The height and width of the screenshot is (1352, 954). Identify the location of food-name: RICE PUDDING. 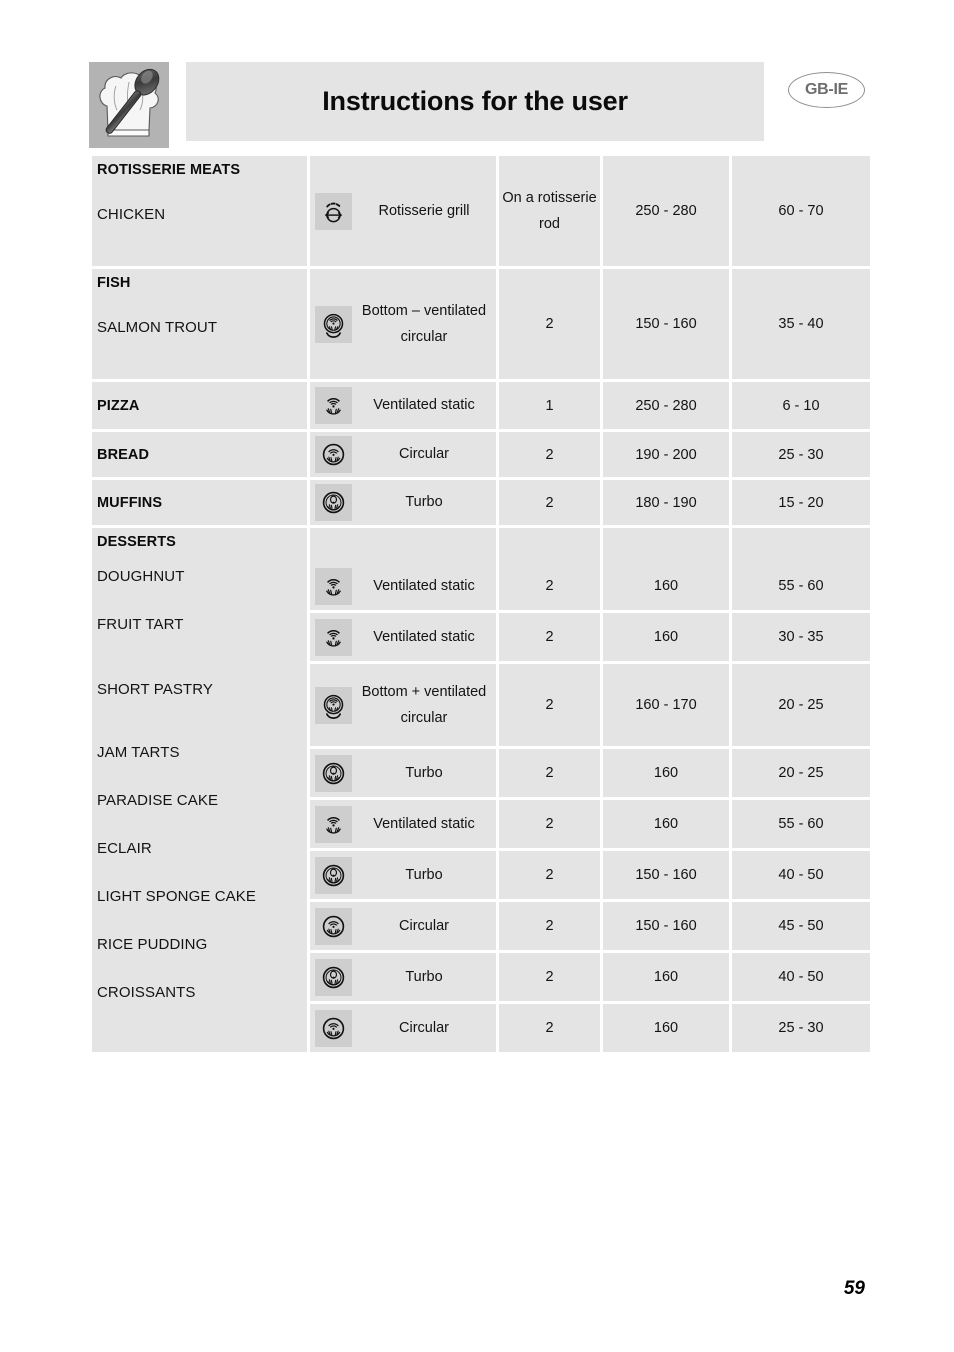
(152, 944).